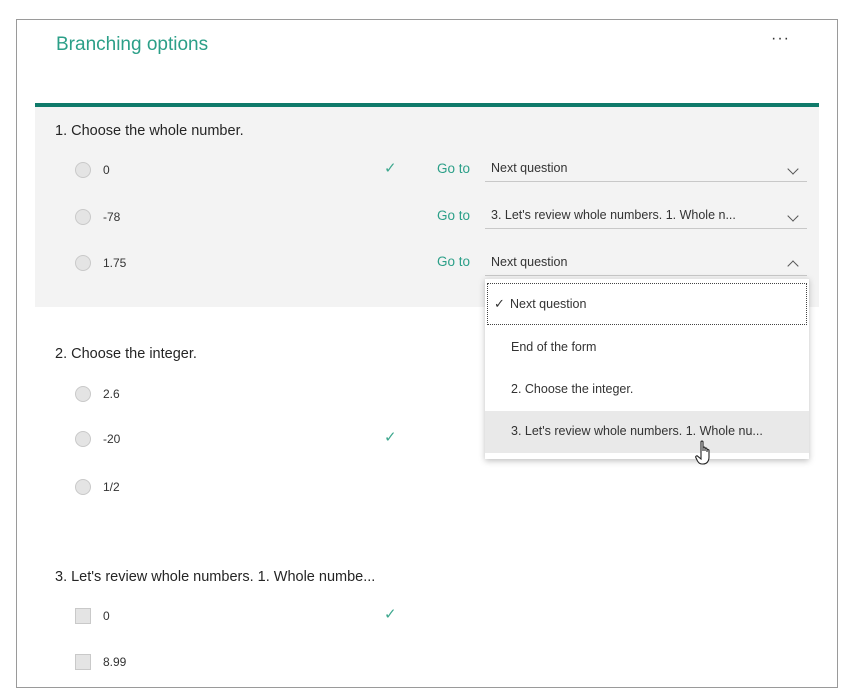  I want to click on option-label: 2.6, so click(111, 394).